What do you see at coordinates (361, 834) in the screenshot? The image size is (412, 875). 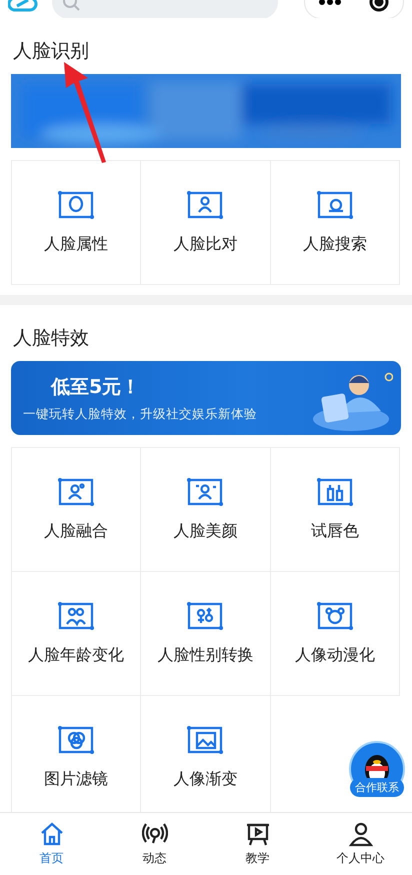 I see `person-icon` at bounding box center [361, 834].